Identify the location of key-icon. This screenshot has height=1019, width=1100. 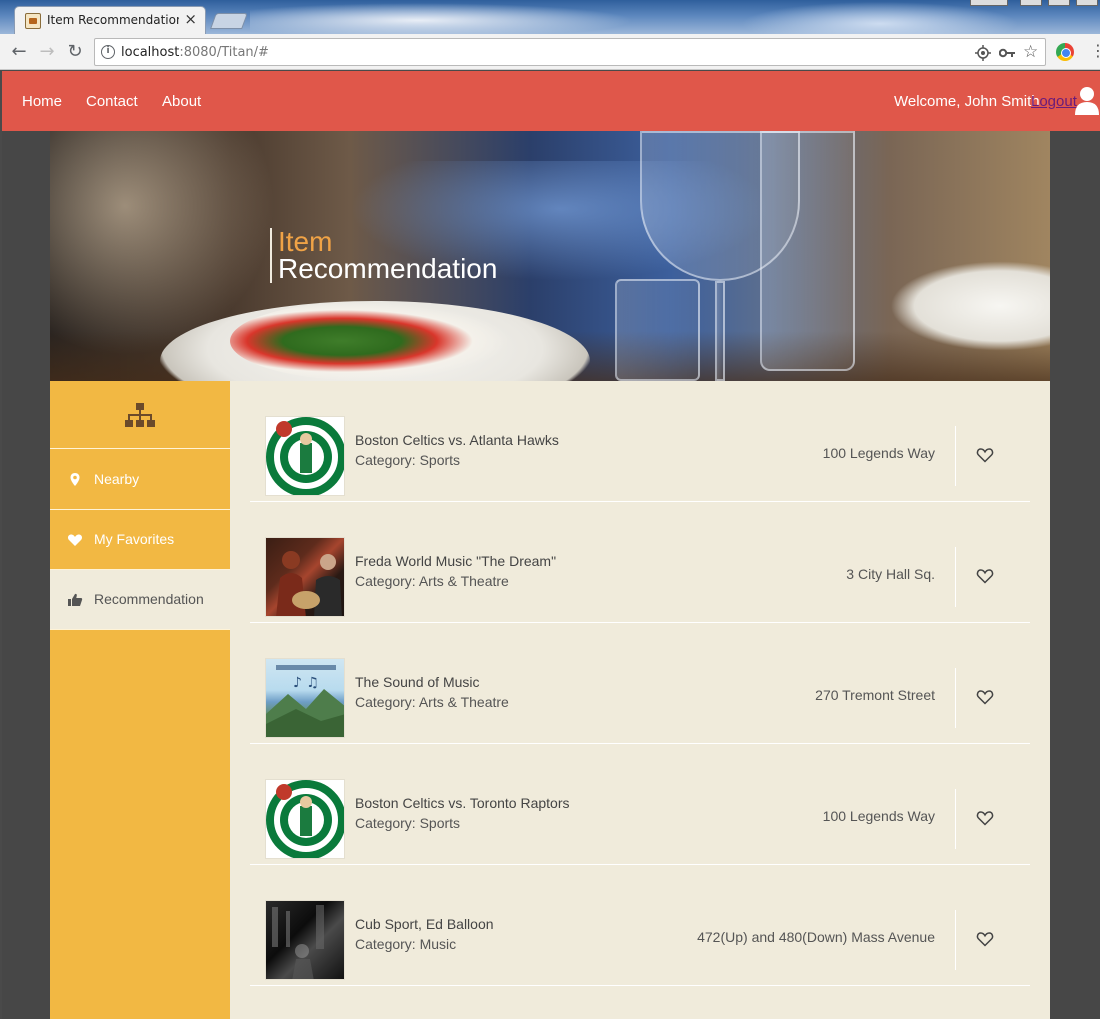
(1007, 53).